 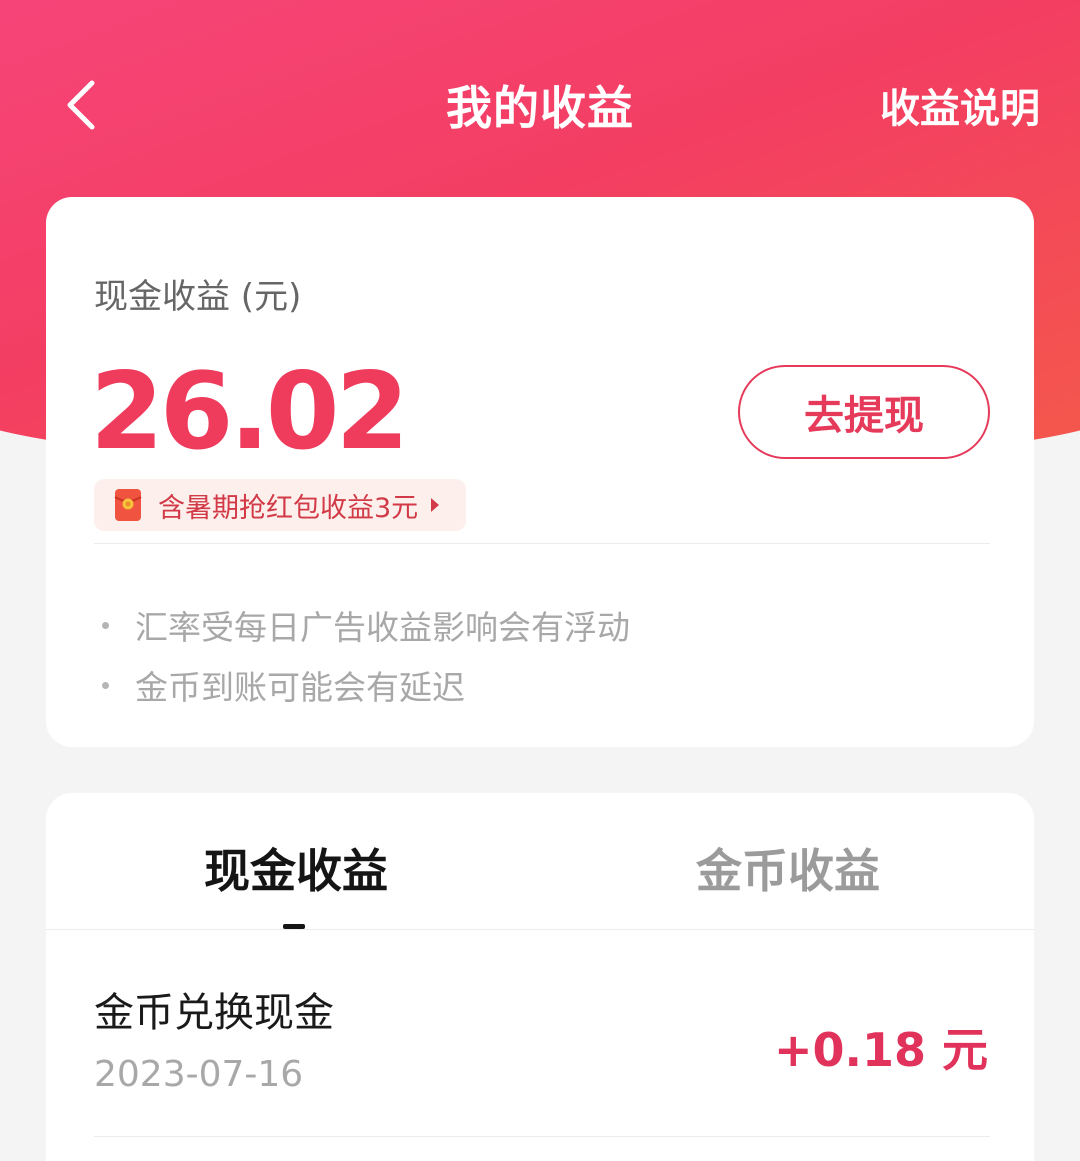 I want to click on tab-coin-earnings: 金币收益, so click(x=788, y=868).